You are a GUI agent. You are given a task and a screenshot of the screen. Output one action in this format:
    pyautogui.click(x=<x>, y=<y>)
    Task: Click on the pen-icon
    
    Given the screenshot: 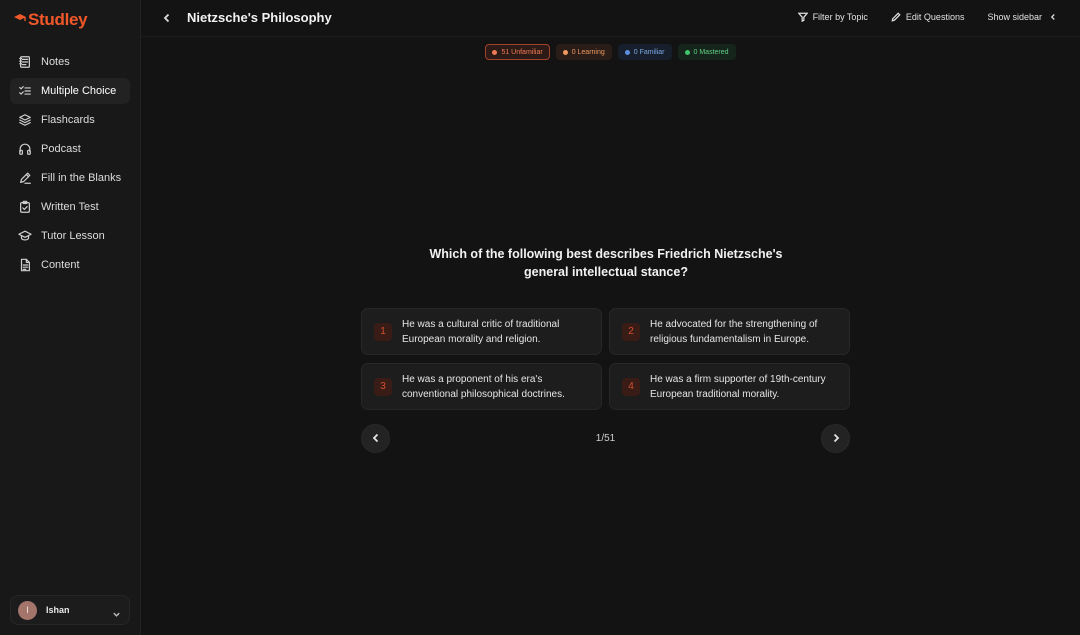 What is the action you would take?
    pyautogui.click(x=25, y=178)
    